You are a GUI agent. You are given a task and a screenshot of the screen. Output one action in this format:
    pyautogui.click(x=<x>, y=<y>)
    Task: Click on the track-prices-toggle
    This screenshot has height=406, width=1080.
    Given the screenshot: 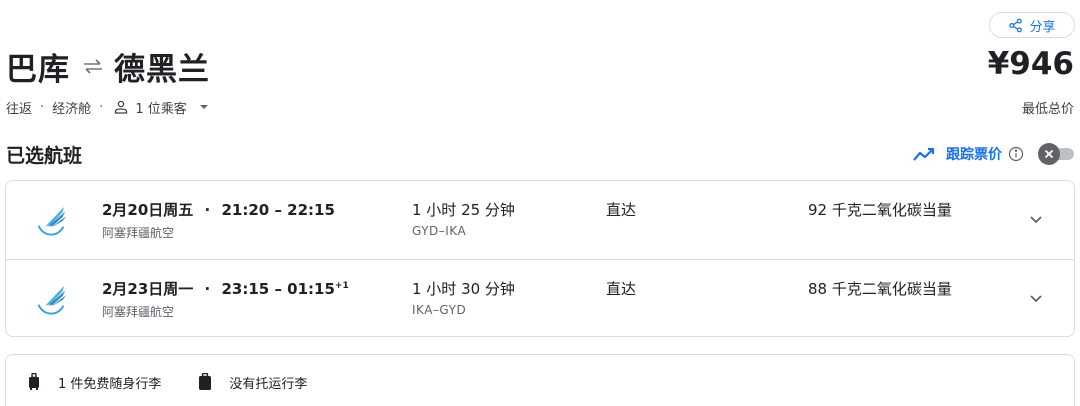 What is the action you would take?
    pyautogui.click(x=1056, y=154)
    